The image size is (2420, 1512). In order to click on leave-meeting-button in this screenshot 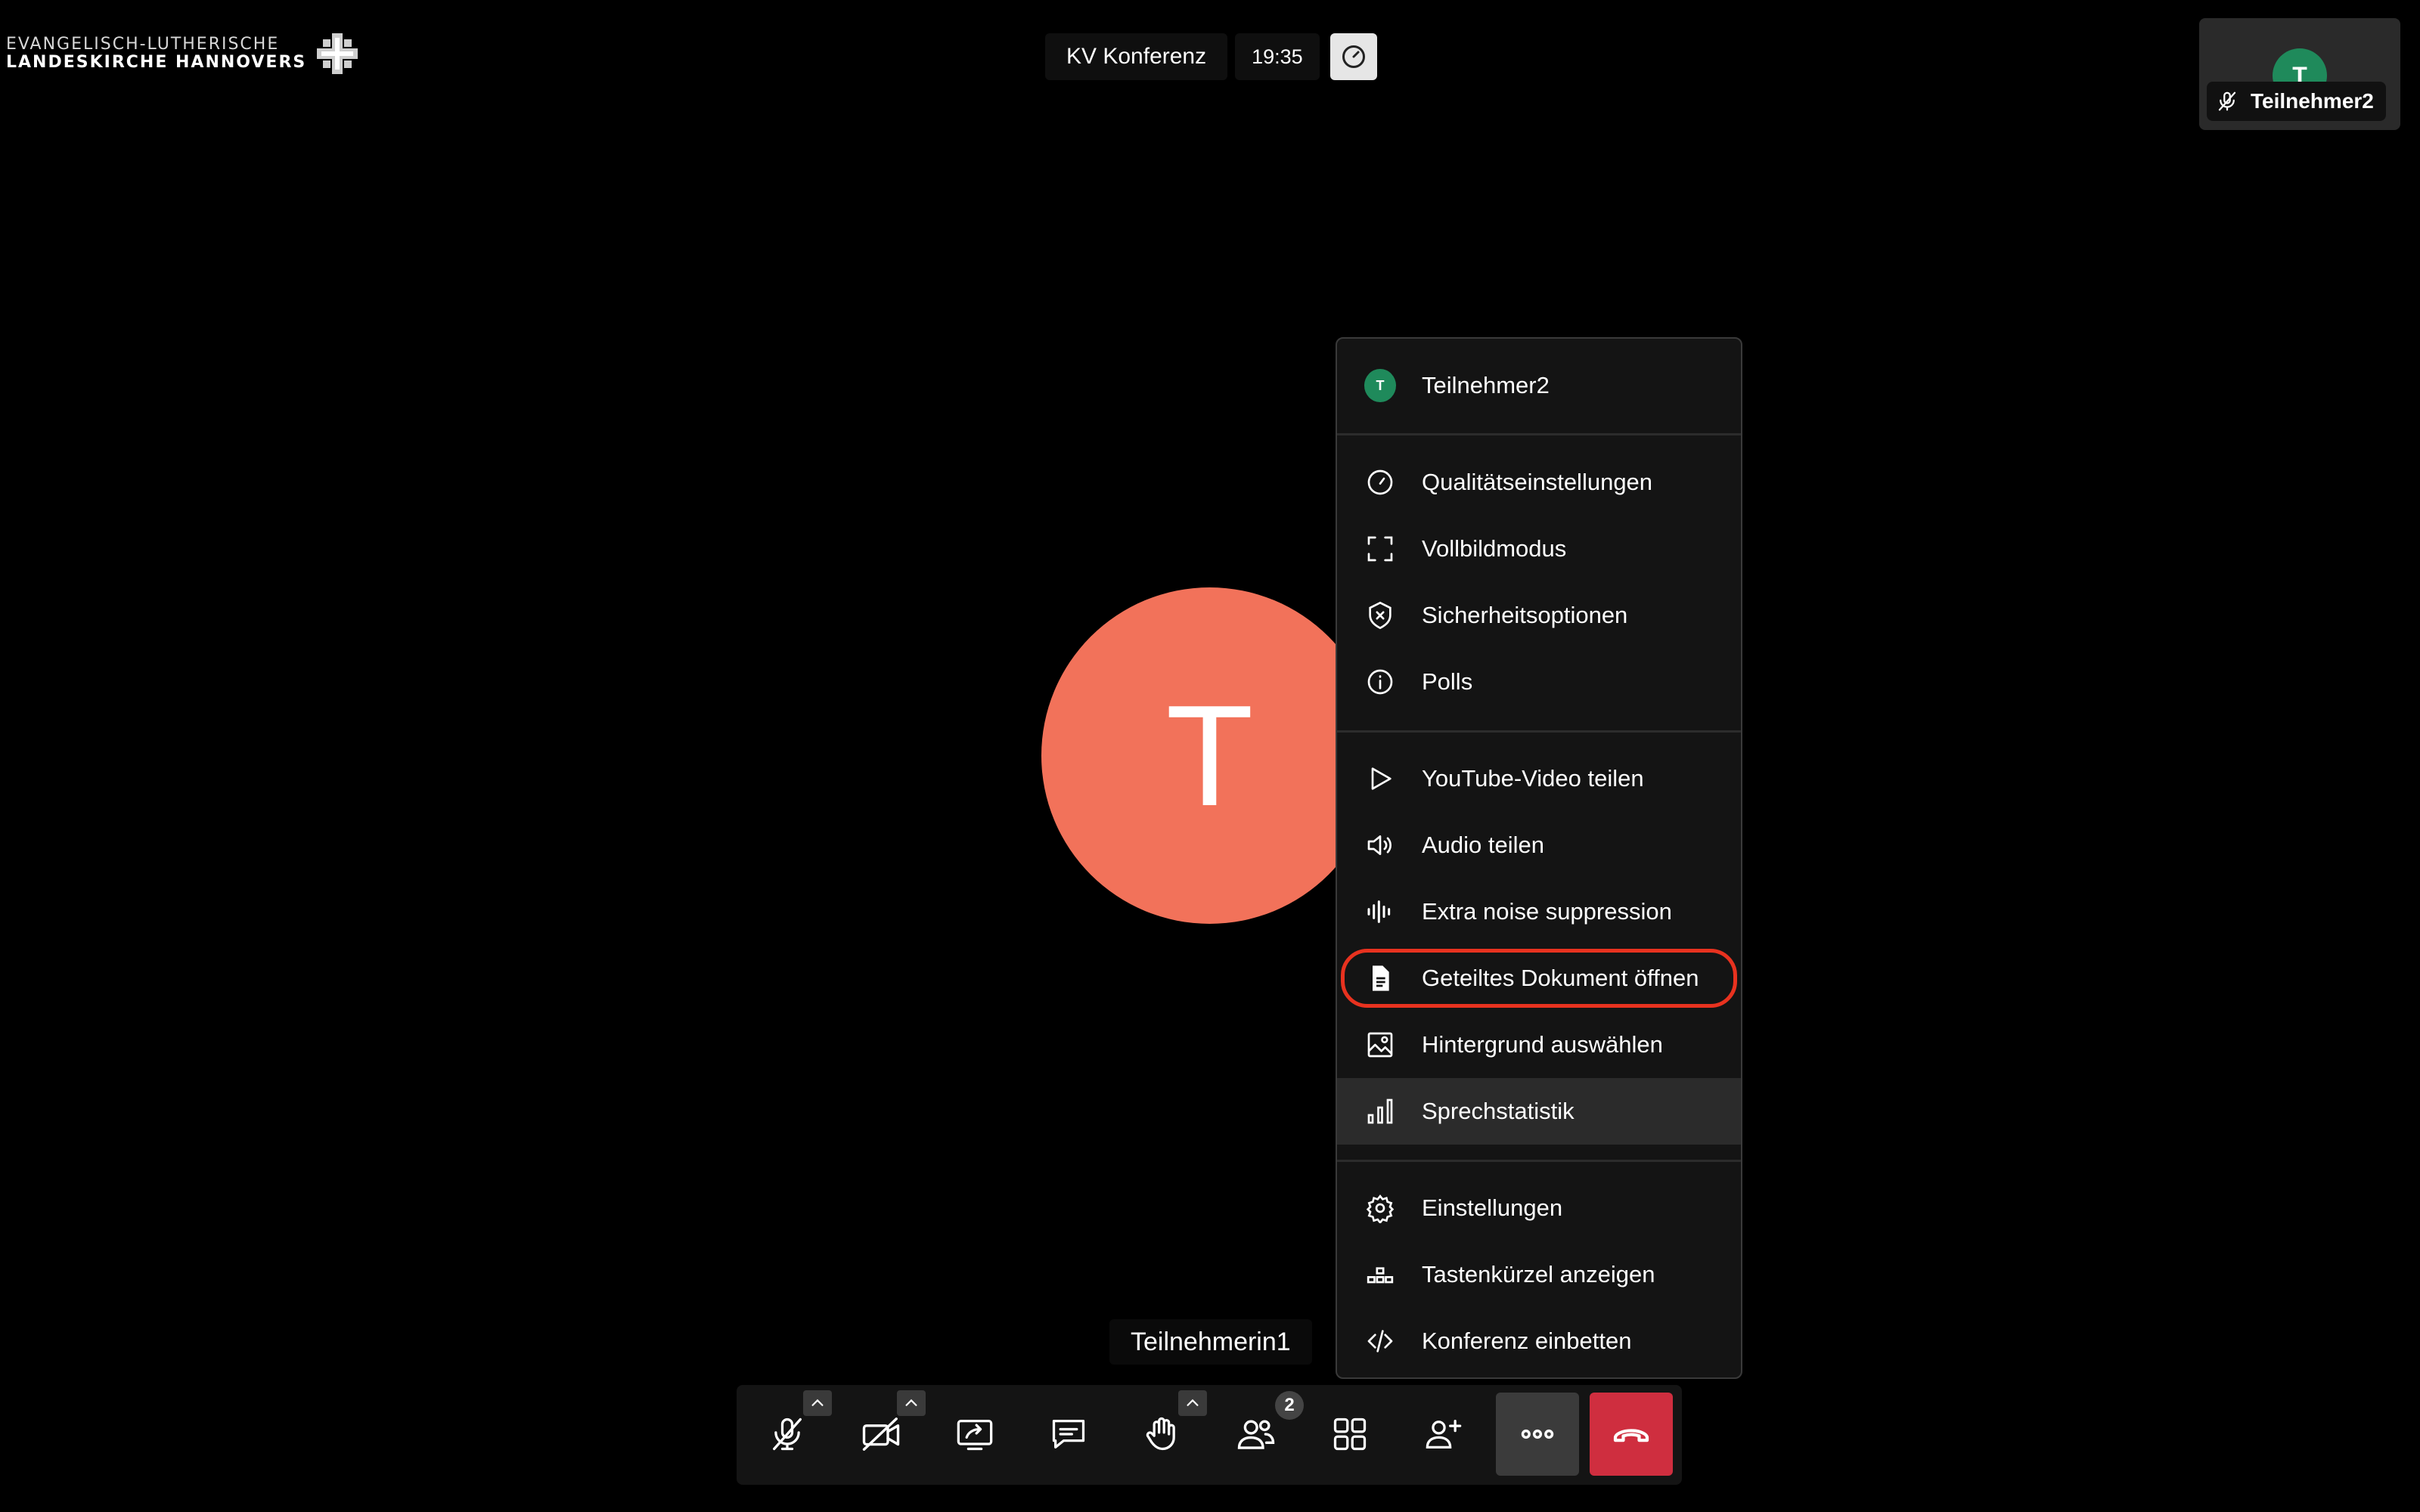, I will do `click(1631, 1434)`.